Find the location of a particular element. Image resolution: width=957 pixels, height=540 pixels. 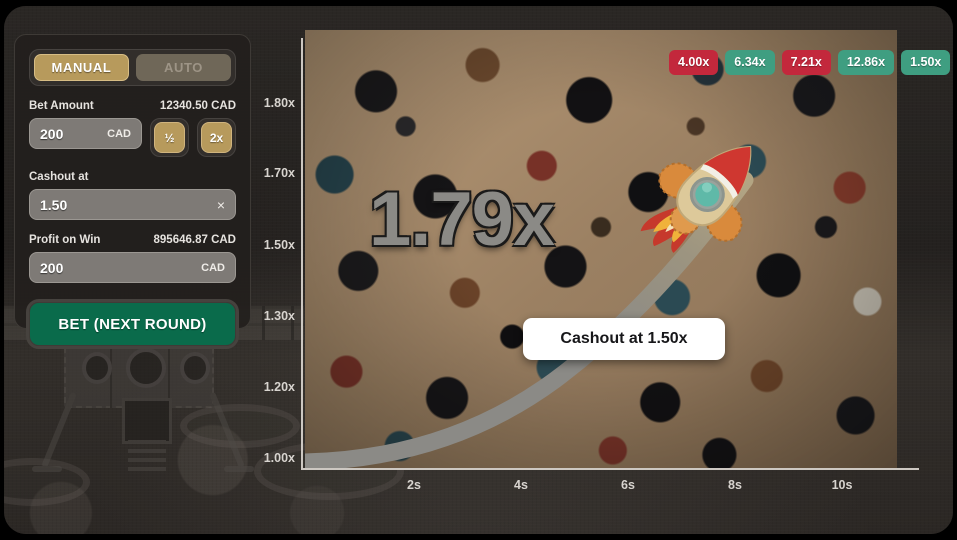

halve-bet-button: ½ is located at coordinates (169, 137).